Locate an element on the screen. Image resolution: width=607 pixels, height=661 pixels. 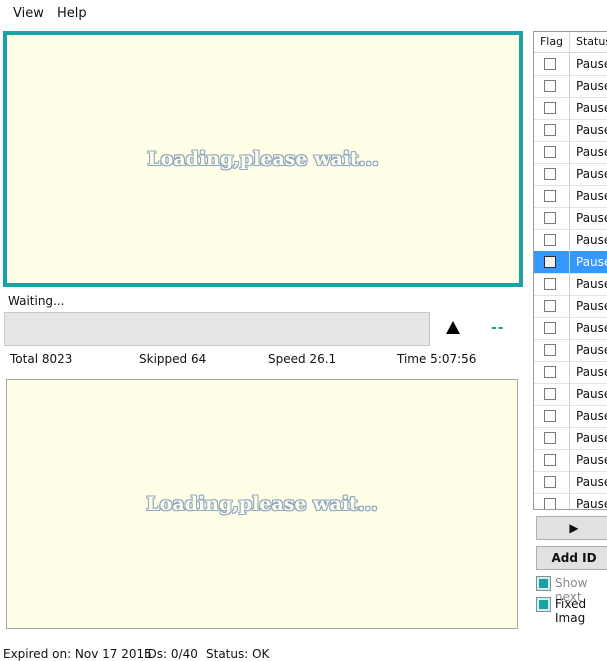
column-header-status: Status is located at coordinates (591, 42).